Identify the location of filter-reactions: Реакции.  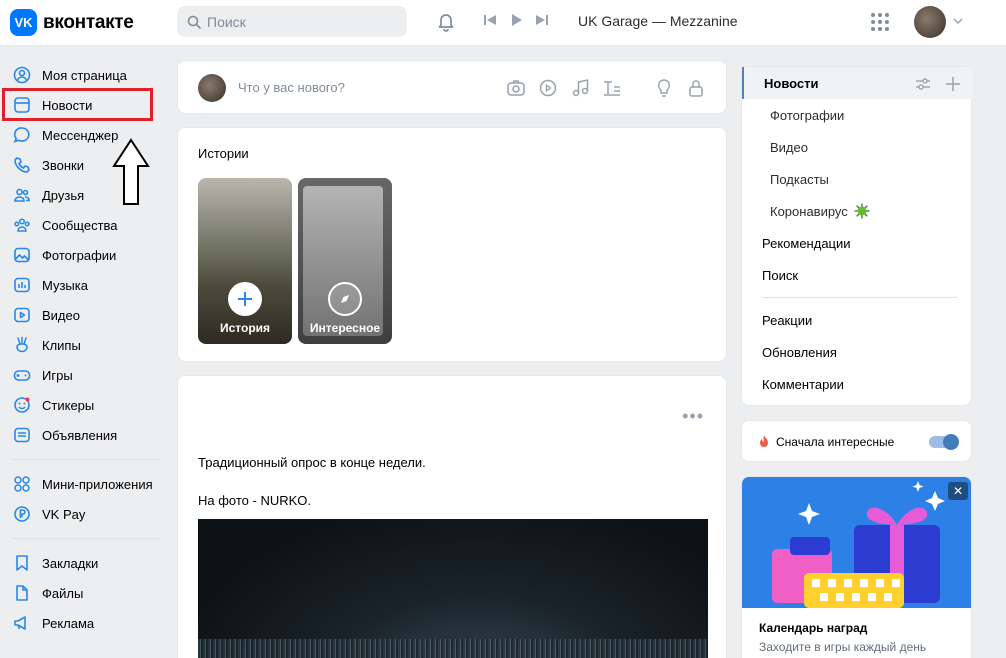
(857, 320).